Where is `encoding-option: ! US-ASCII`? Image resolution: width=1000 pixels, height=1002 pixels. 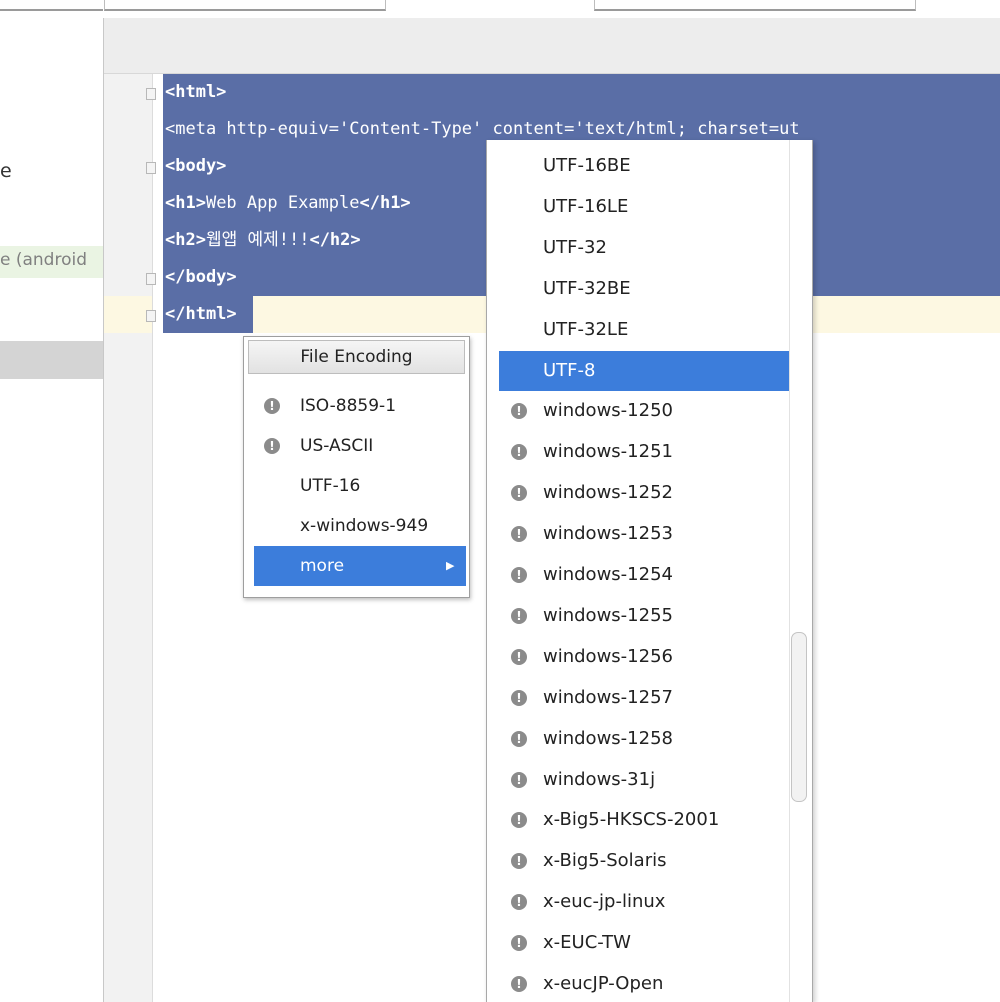
encoding-option: ! US-ASCII is located at coordinates (359, 446).